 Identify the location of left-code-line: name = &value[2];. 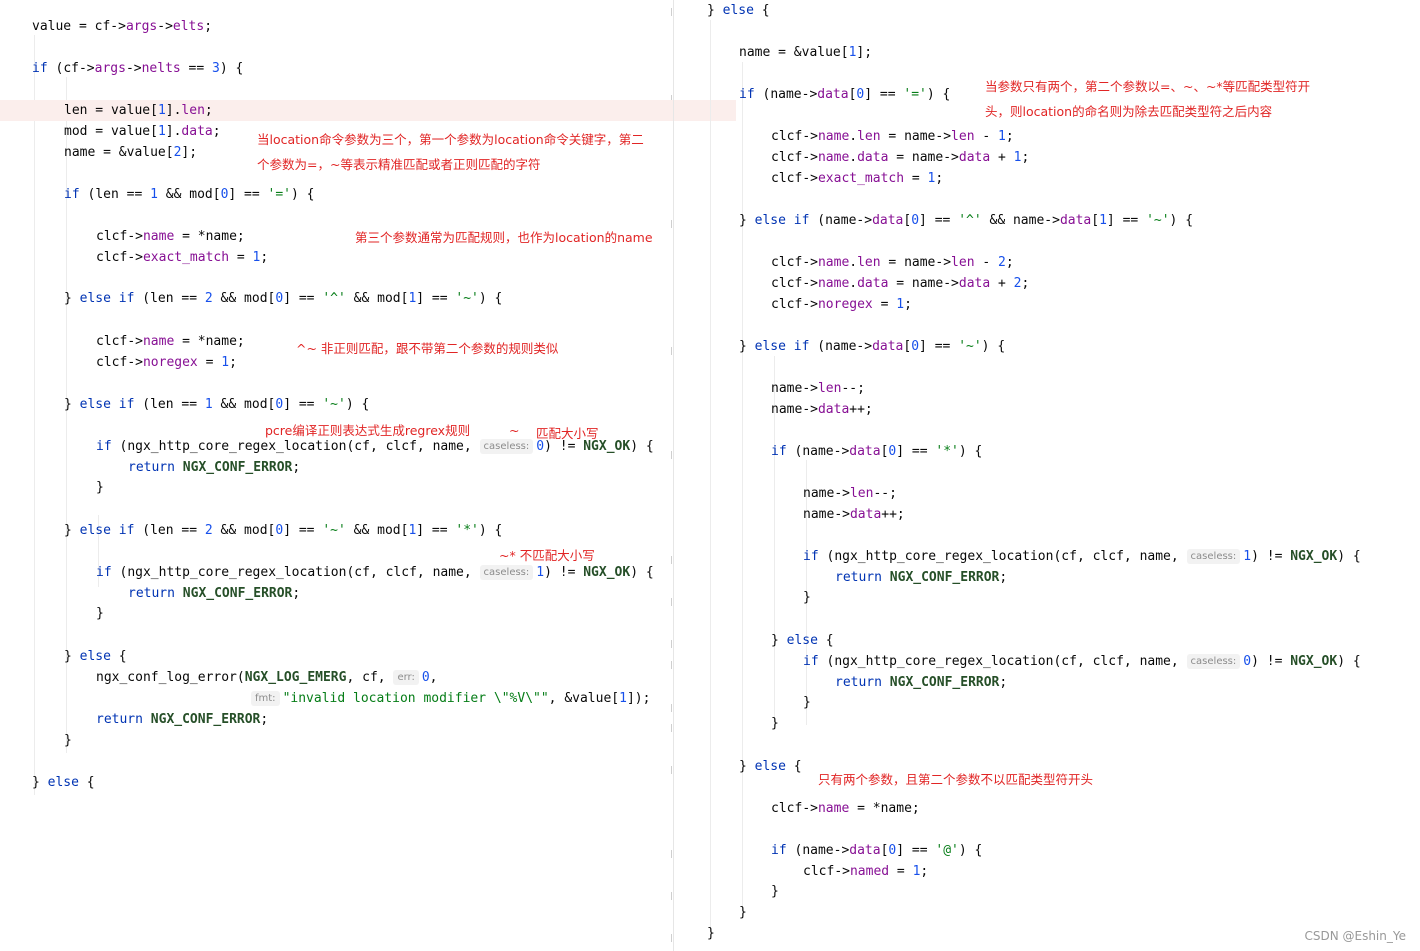
(130, 152).